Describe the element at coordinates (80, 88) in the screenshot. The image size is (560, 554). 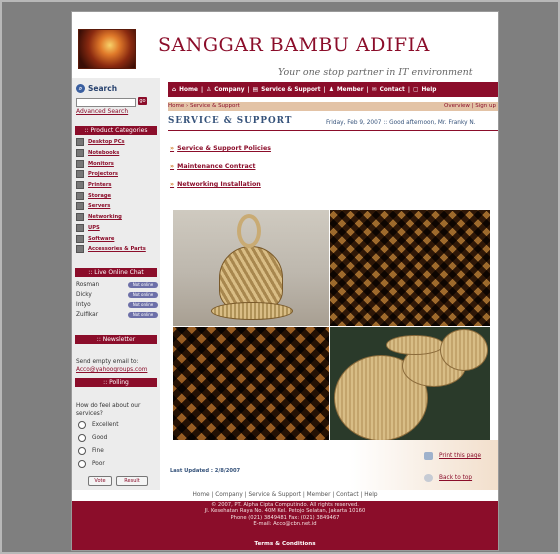
I see `search-icon: ⌕` at that location.